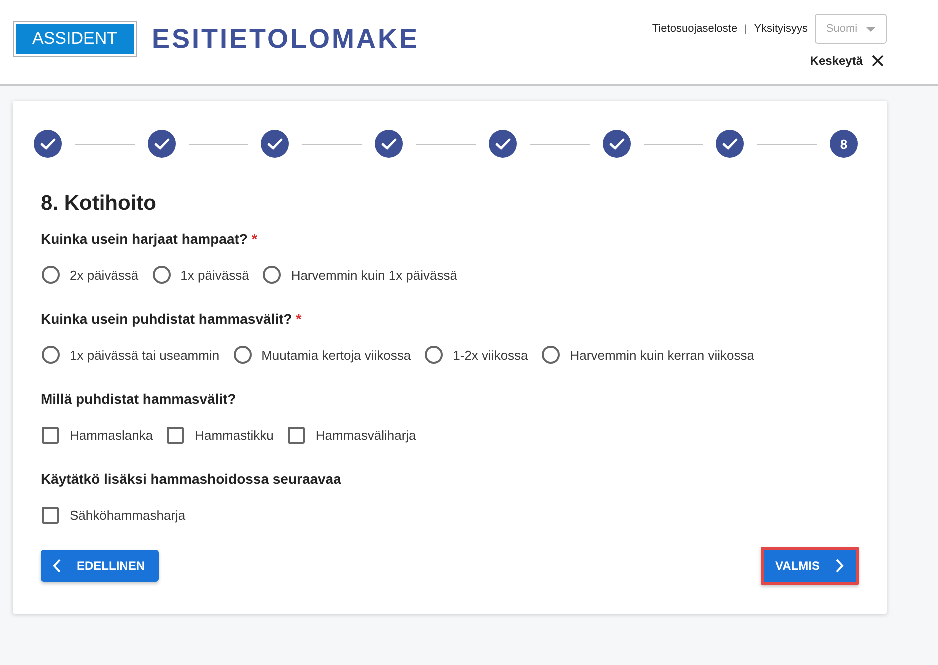 This screenshot has width=938, height=665. Describe the element at coordinates (144, 239) in the screenshot. I see `question-label: Kuinka usein harjaat hampaat?` at that location.